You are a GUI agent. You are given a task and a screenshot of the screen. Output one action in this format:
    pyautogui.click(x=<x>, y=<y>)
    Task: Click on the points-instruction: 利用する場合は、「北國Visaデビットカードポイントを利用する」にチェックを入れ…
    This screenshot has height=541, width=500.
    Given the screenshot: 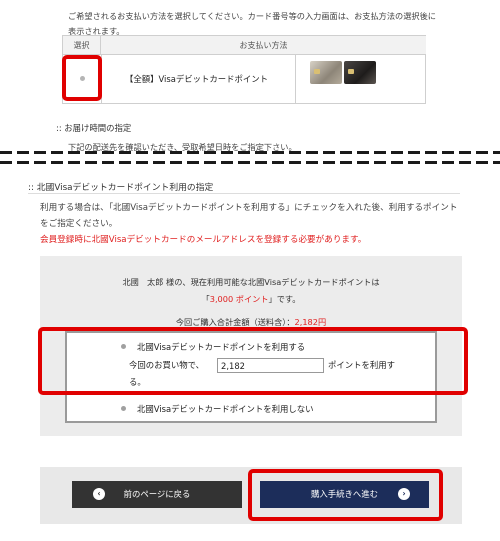 What is the action you would take?
    pyautogui.click(x=249, y=216)
    